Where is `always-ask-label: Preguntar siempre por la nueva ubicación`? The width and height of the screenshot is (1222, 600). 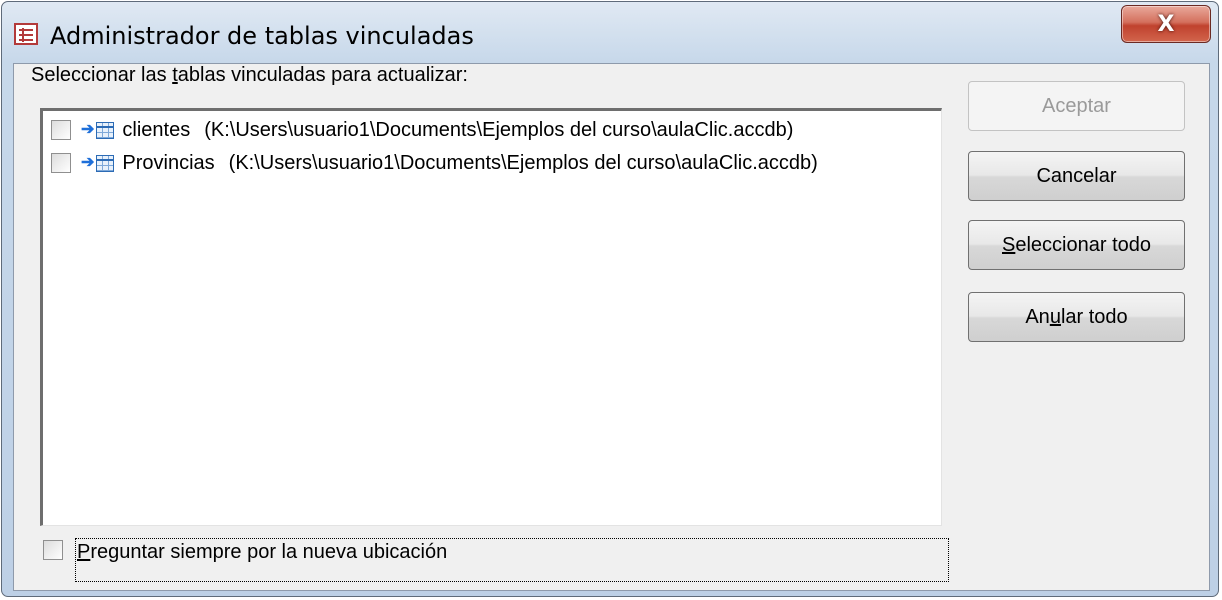 always-ask-label: Preguntar siempre por la nueva ubicación is located at coordinates (512, 560).